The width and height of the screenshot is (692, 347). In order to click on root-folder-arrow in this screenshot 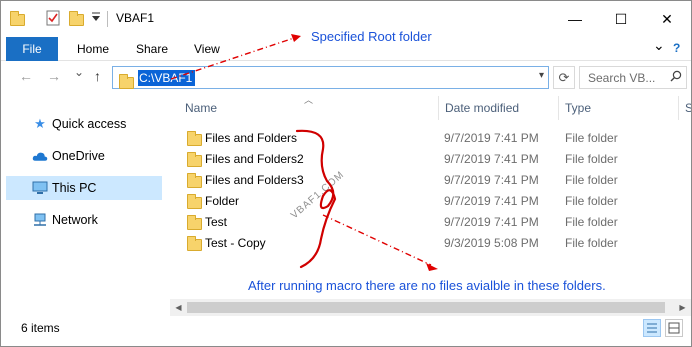, I will do `click(232, 58)`.